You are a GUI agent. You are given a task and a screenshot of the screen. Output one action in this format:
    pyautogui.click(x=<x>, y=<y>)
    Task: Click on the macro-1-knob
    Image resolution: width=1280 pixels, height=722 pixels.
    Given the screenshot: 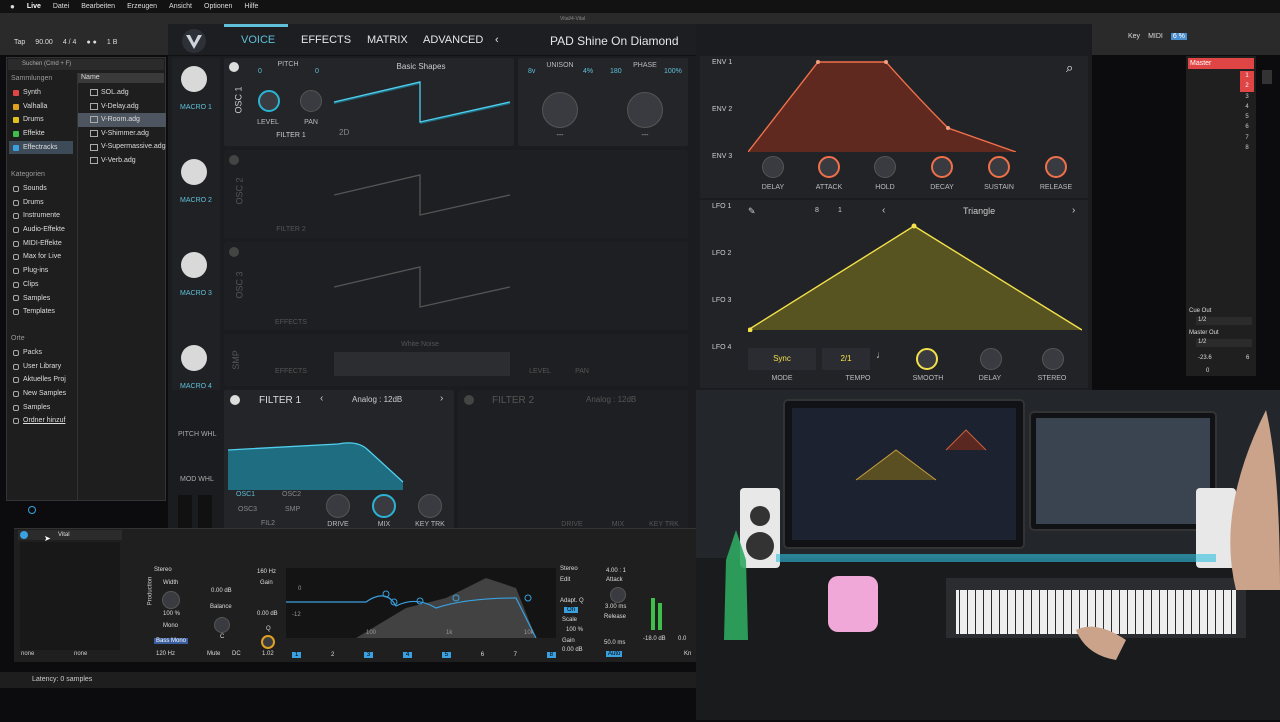 What is the action you would take?
    pyautogui.click(x=194, y=79)
    